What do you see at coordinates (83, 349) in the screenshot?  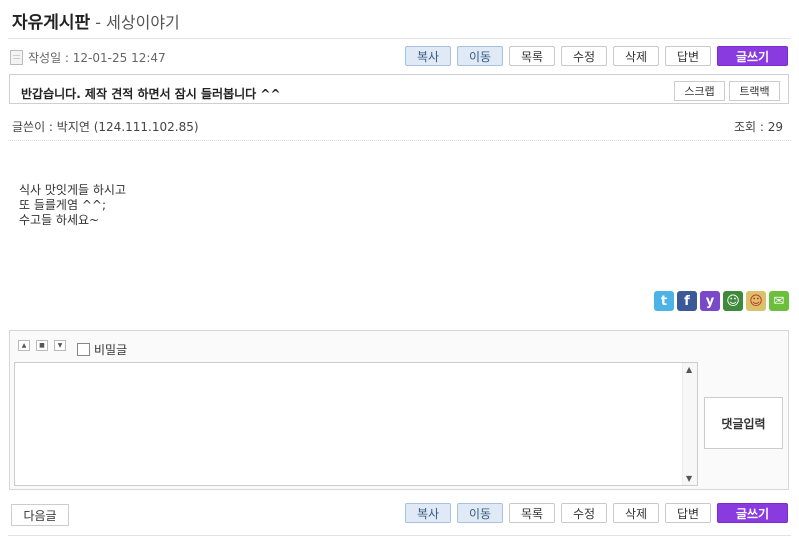 I see `secret-checkbox` at bounding box center [83, 349].